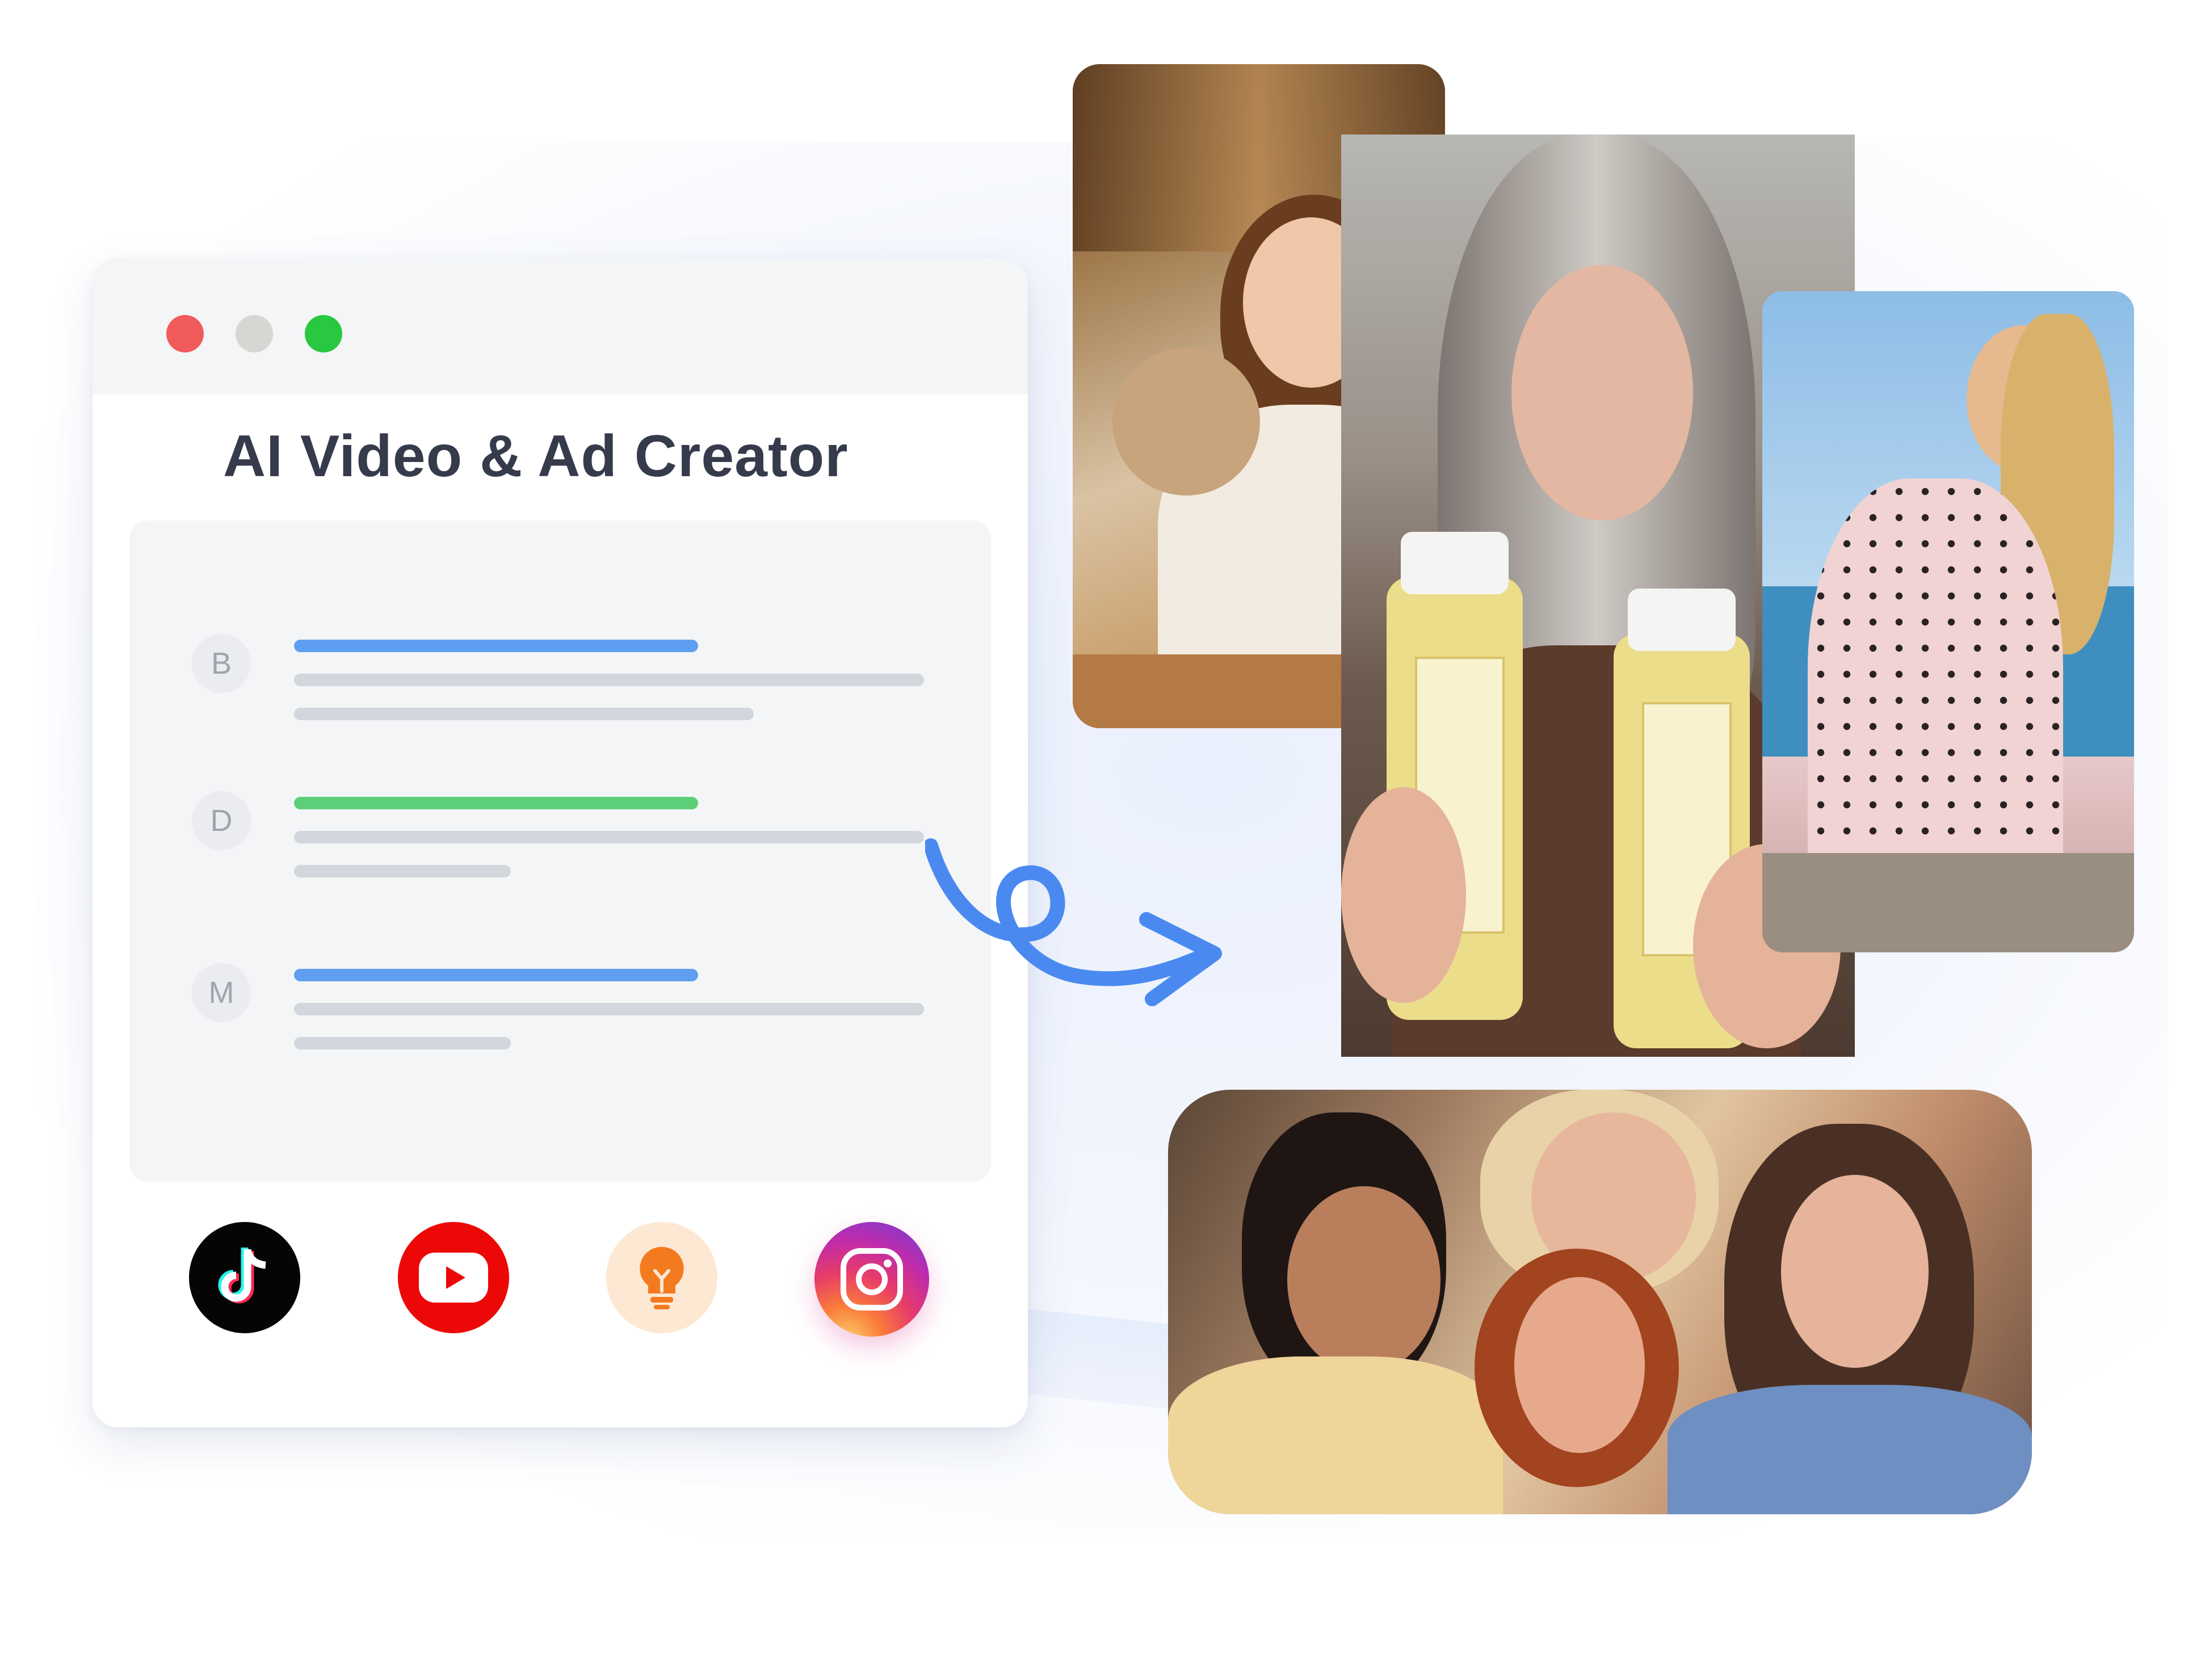 The height and width of the screenshot is (1680, 2205). I want to click on script-row: M, so click(560, 1037).